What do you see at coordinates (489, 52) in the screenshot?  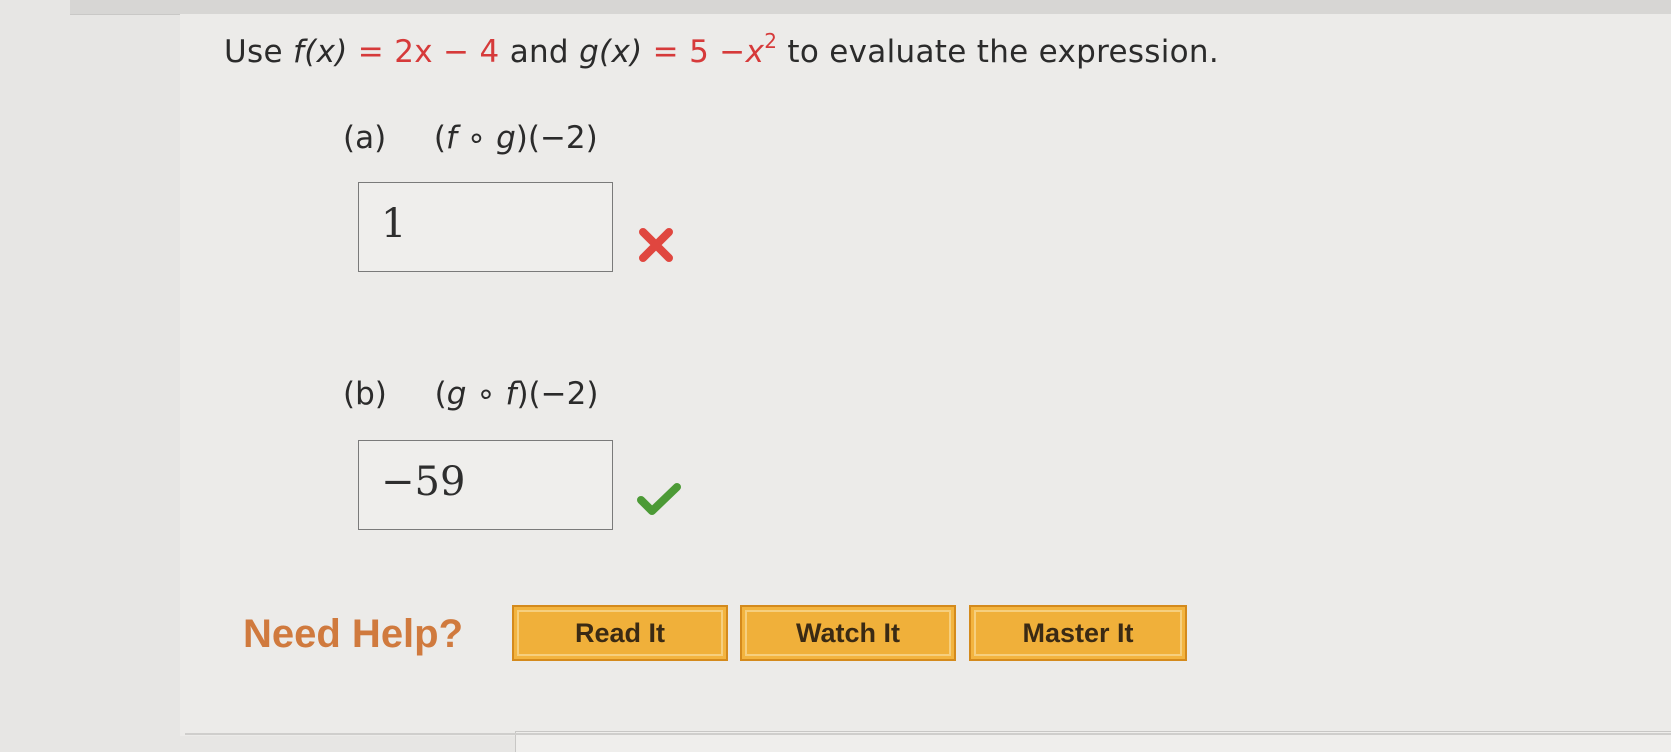 I see `f-constant: 4` at bounding box center [489, 52].